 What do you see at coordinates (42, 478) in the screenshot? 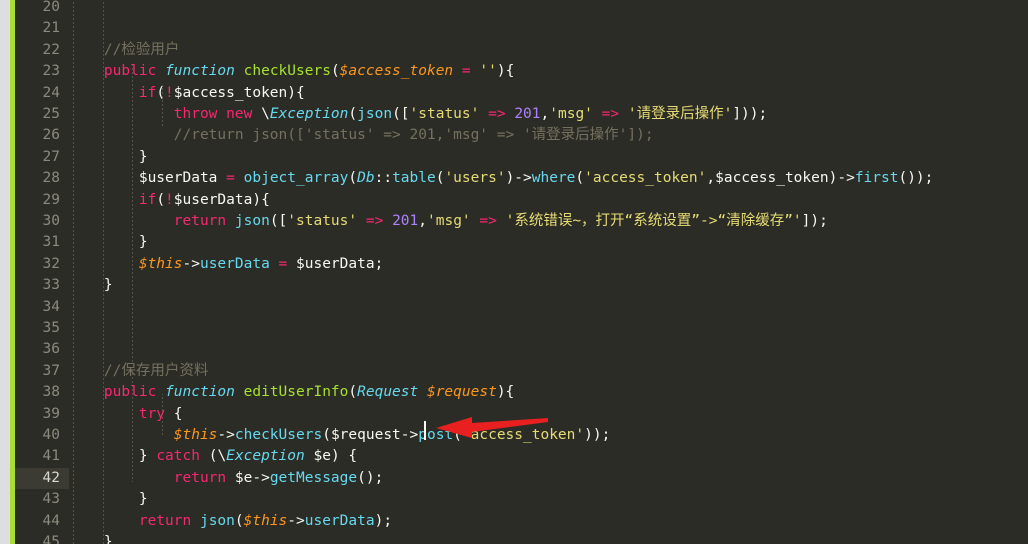
I see `gutter-line-number: 42` at bounding box center [42, 478].